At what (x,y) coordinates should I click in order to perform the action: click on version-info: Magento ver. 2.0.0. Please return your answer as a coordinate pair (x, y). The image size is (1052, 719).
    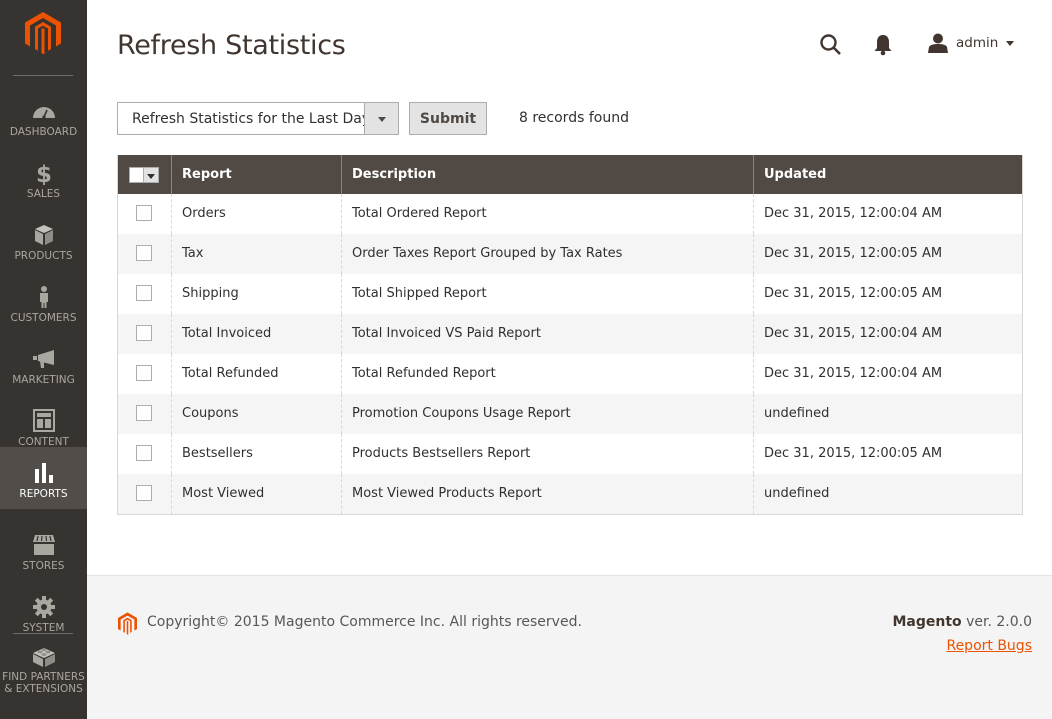
    Looking at the image, I should click on (962, 622).